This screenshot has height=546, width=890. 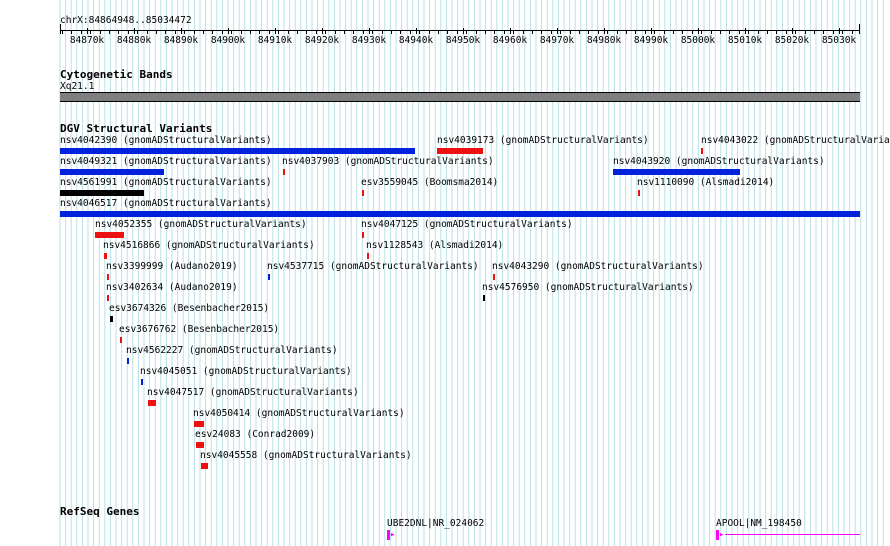 What do you see at coordinates (166, 161) in the screenshot?
I see `variant-label: nsv4049321 (gnomADStructuralVariants)` at bounding box center [166, 161].